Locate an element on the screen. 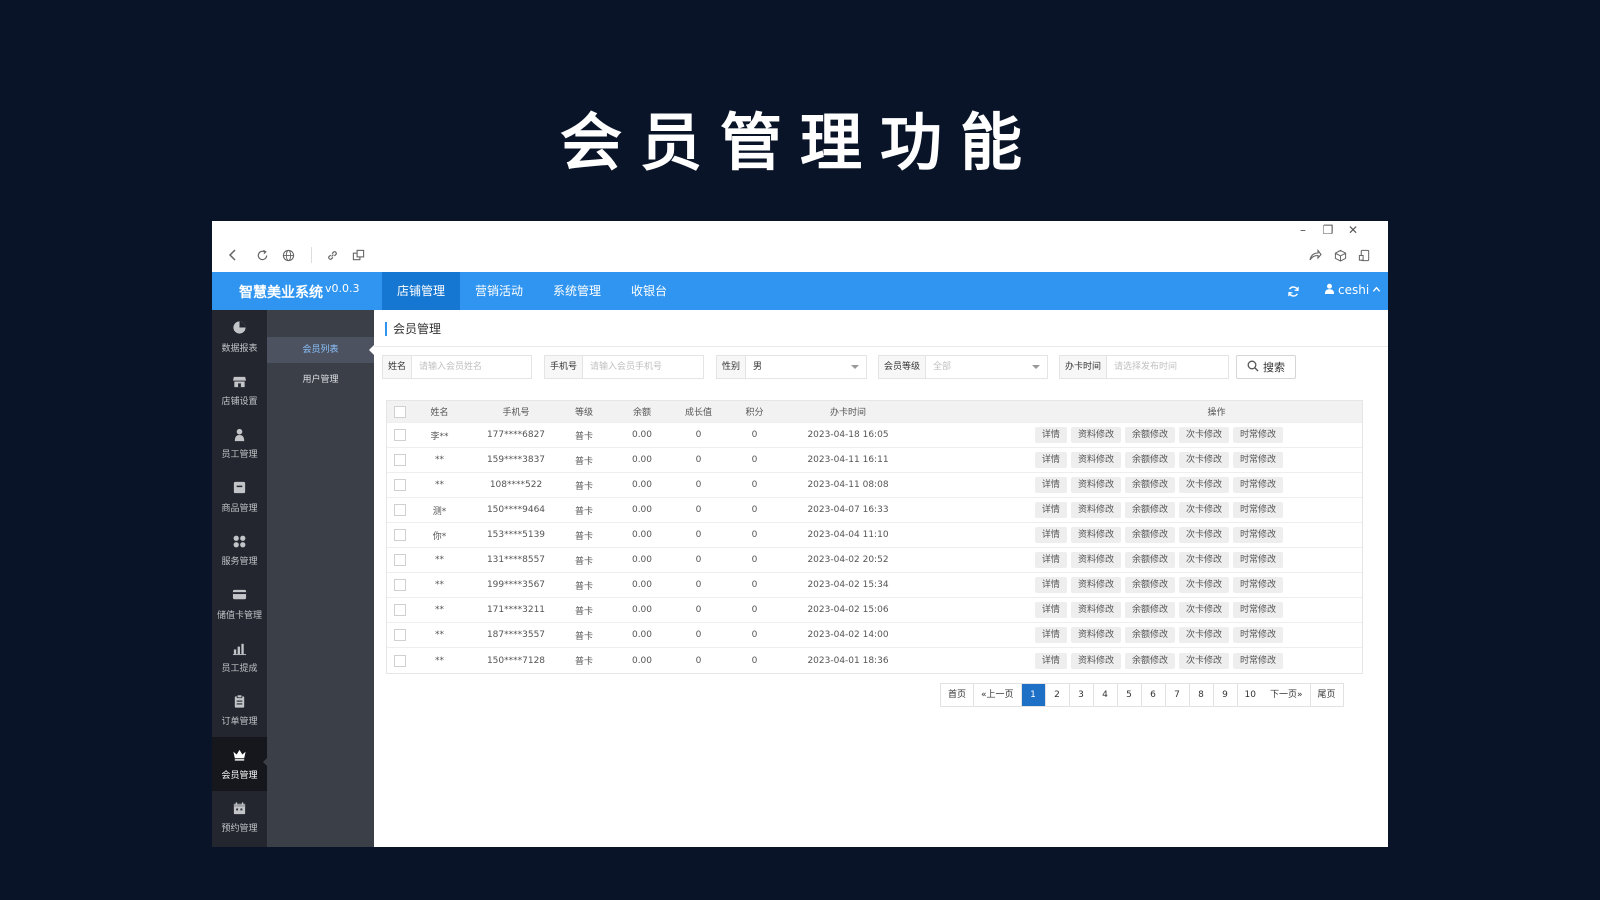  last-page-button: 尾页 is located at coordinates (1327, 695).